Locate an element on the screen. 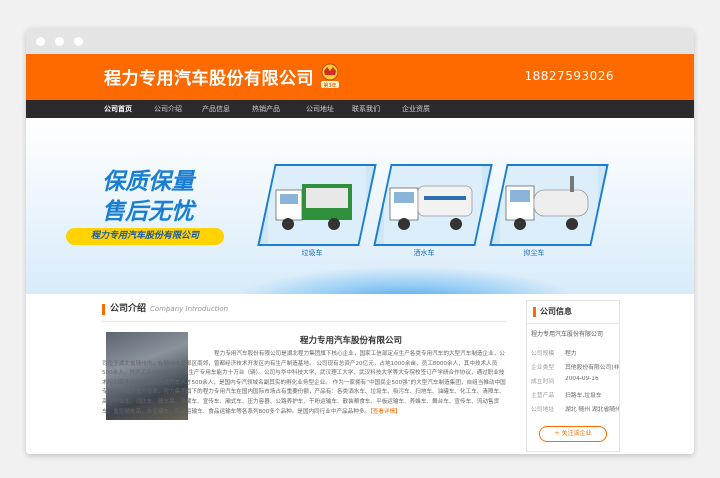  crown-badge-icon: 第3年 is located at coordinates (330, 76).